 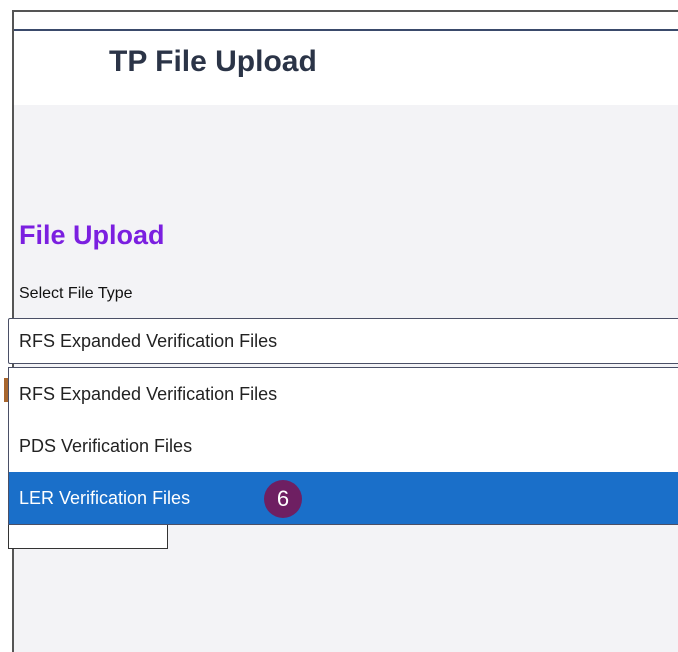 What do you see at coordinates (346, 21) in the screenshot?
I see `top-strip` at bounding box center [346, 21].